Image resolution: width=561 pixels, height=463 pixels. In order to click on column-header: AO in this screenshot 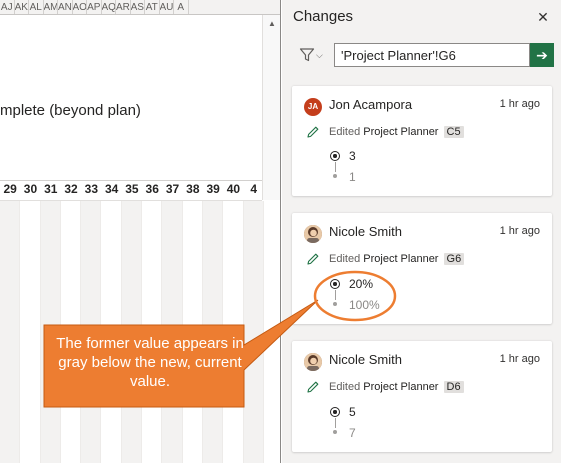, I will do `click(80, 7)`.